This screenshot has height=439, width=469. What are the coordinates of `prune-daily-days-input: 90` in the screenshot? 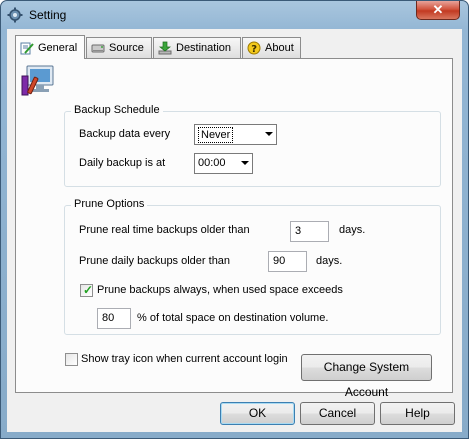 It's located at (287, 261).